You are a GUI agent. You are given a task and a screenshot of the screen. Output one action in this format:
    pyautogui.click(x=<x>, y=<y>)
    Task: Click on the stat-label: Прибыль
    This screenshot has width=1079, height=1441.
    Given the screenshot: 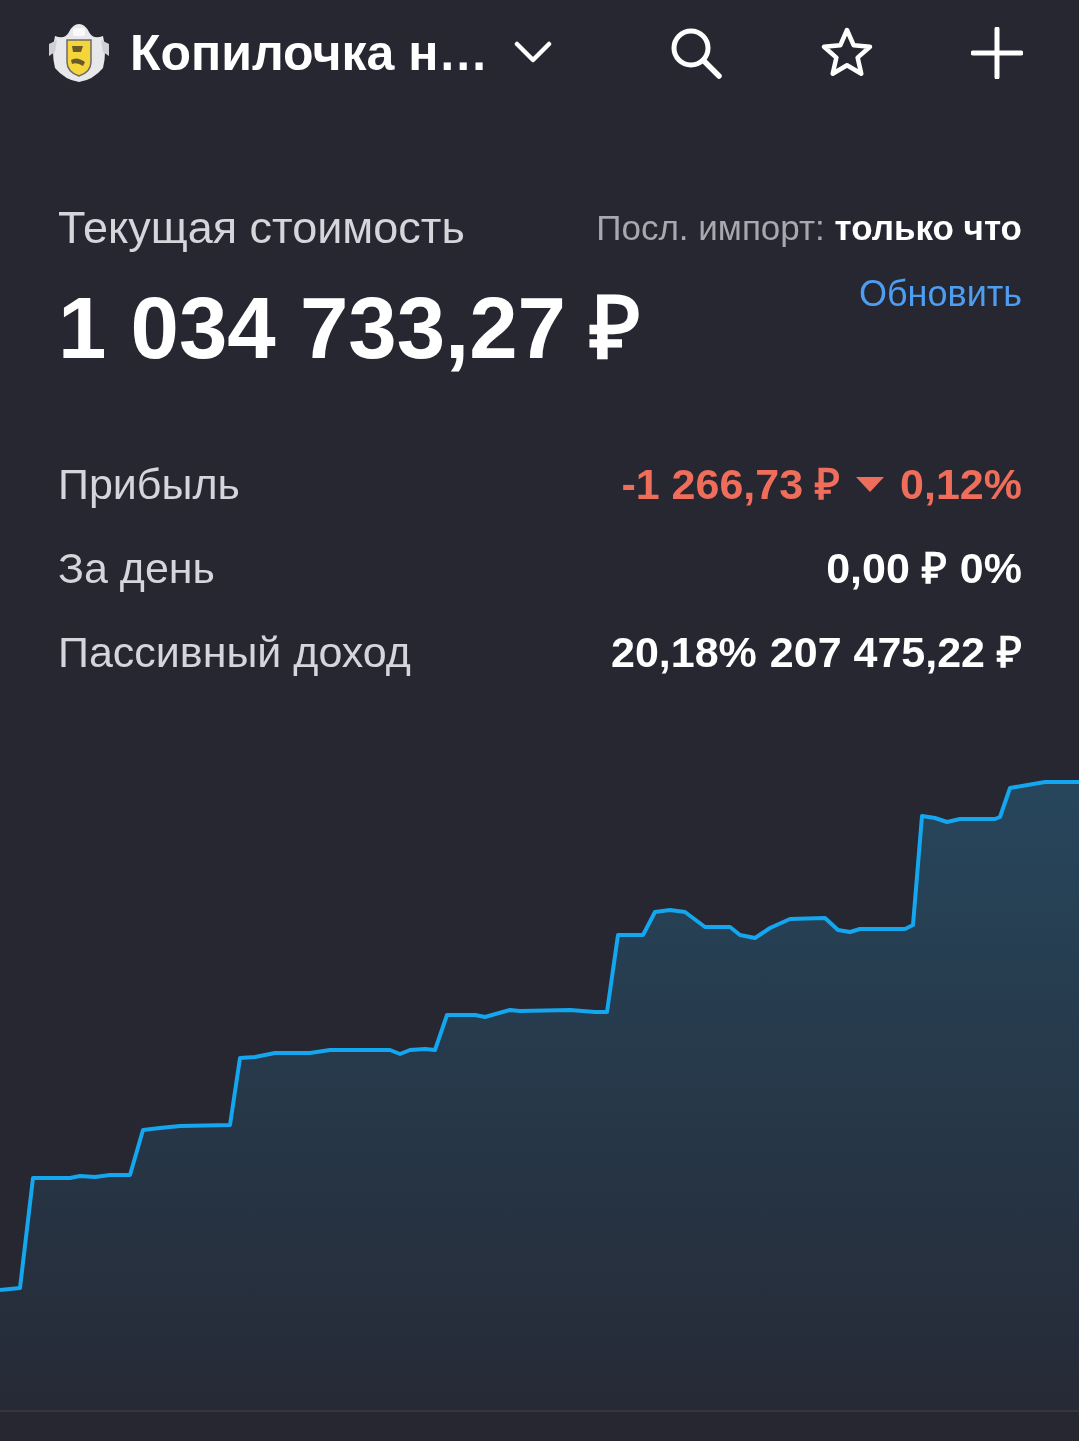 What is the action you would take?
    pyautogui.click(x=149, y=484)
    